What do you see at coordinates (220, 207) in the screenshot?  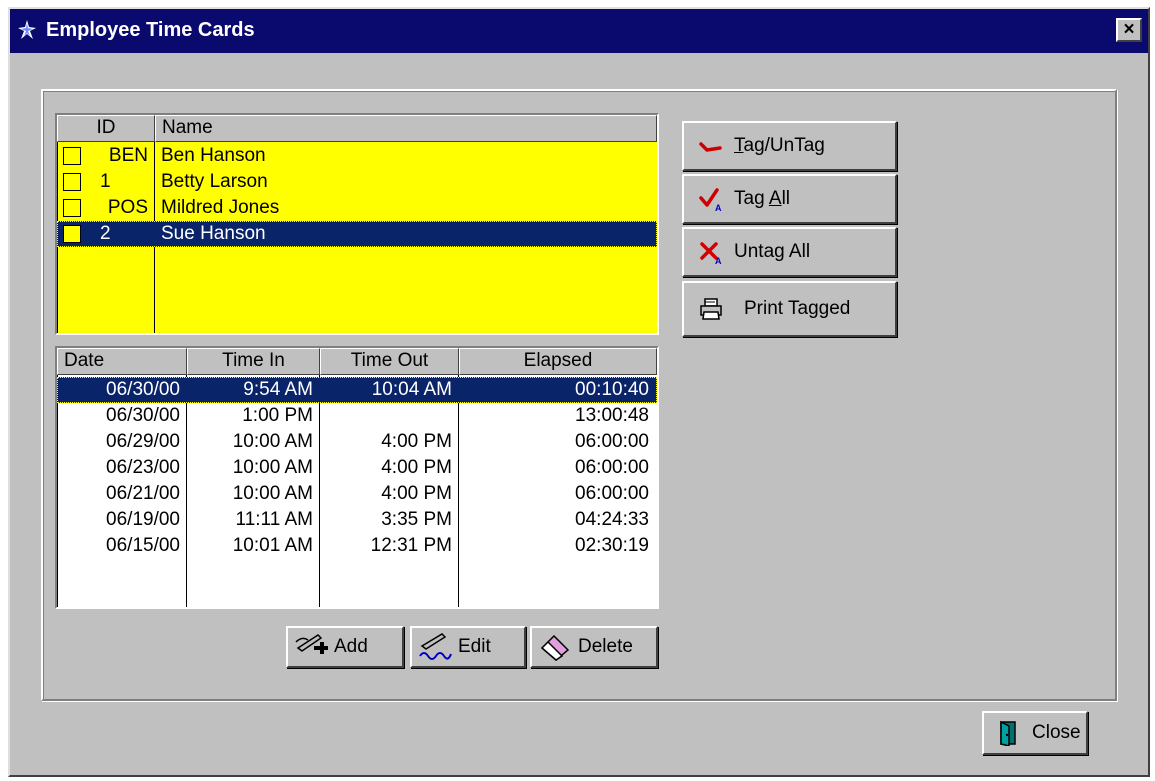 I see `employee-name: Mildred Jones` at bounding box center [220, 207].